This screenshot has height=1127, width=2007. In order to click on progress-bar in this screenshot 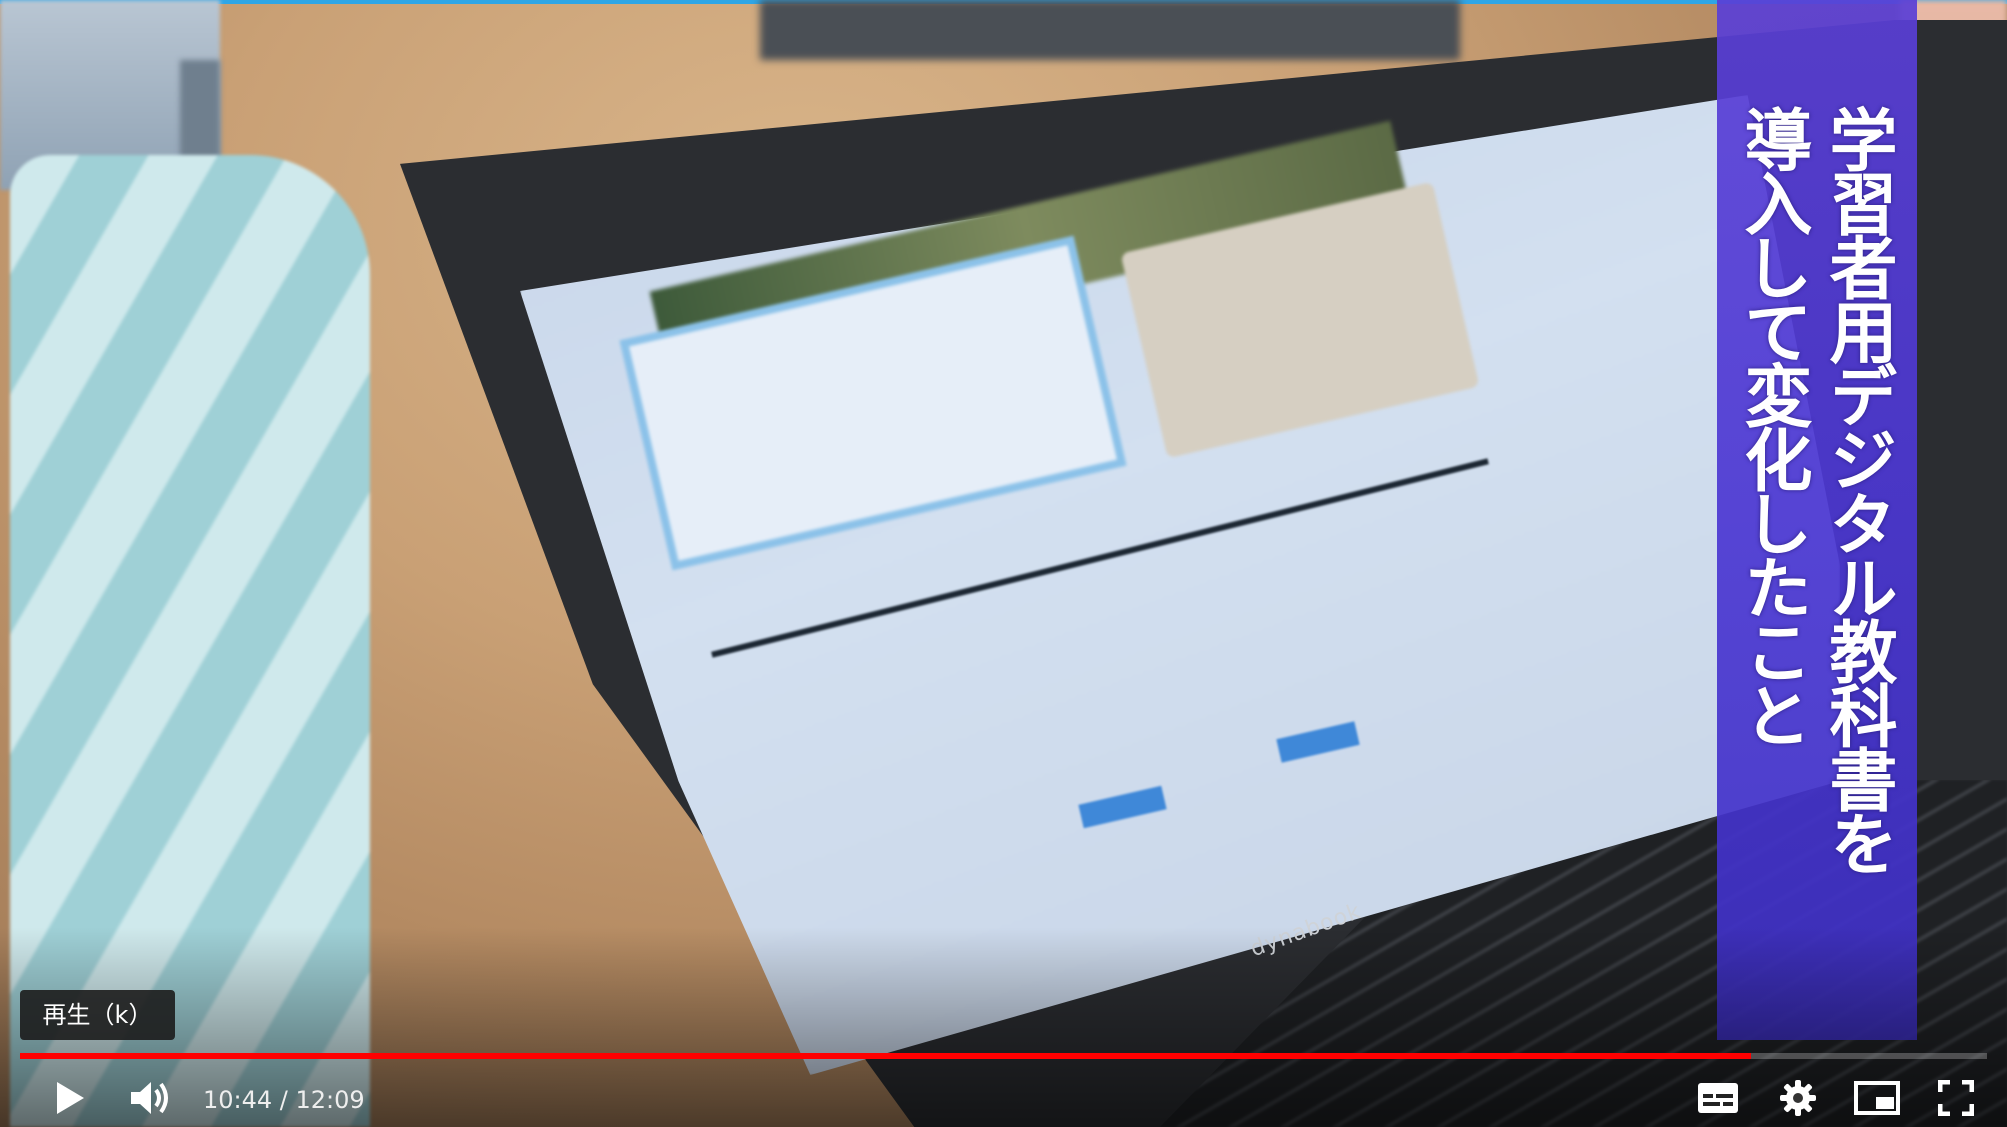, I will do `click(1003, 1056)`.